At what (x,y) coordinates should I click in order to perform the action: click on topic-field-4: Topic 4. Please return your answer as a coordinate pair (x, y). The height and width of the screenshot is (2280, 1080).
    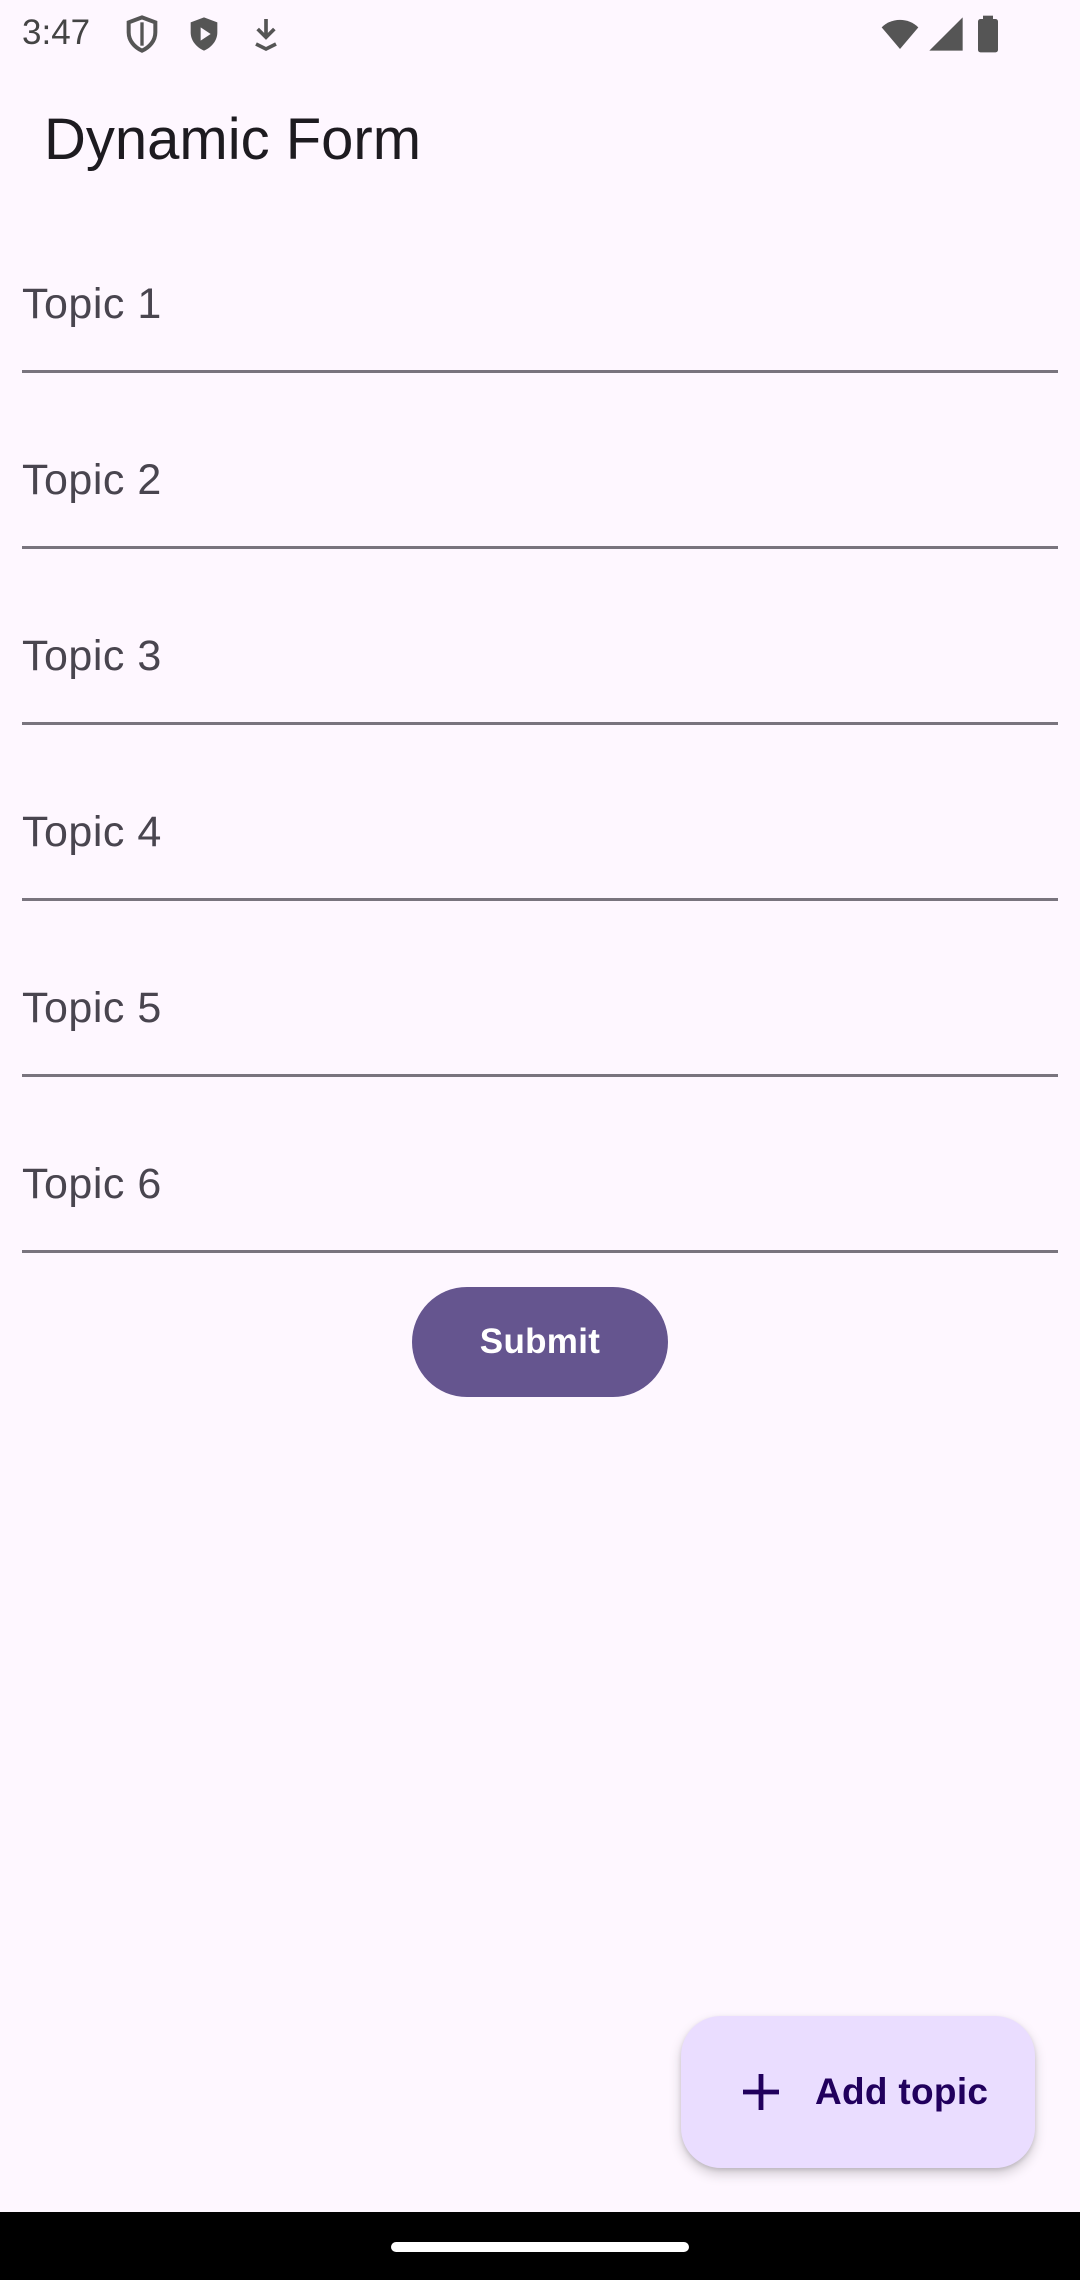
    Looking at the image, I should click on (540, 813).